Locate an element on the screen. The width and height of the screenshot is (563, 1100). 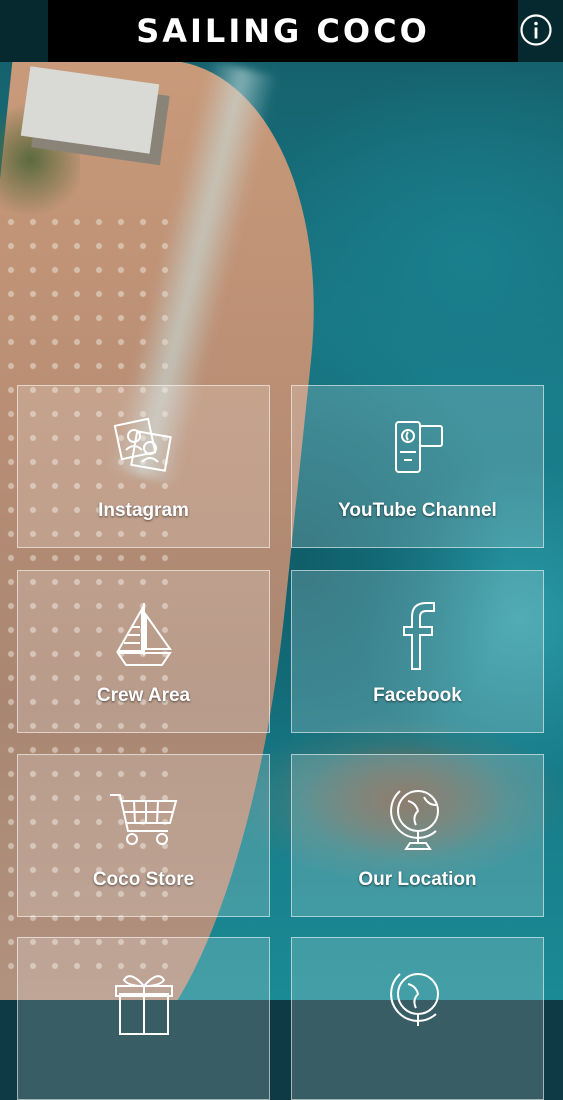
tile-instagram: Instagram is located at coordinates (143, 466).